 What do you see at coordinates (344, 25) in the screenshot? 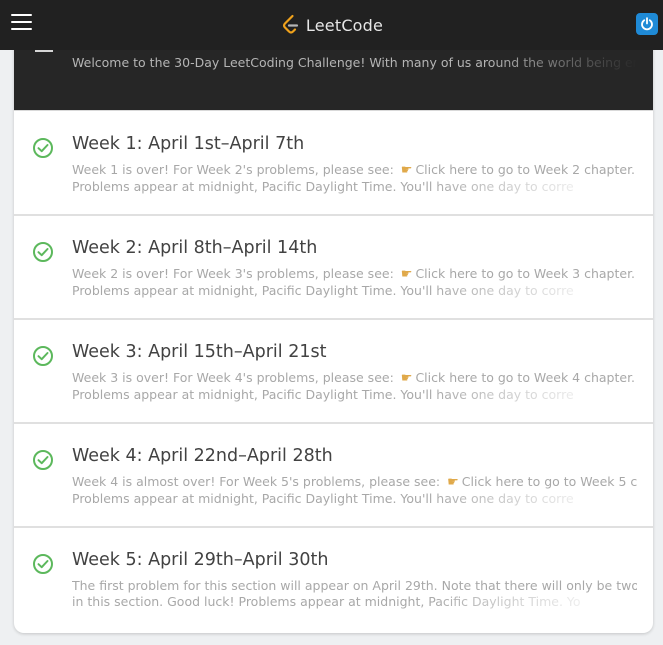
I see `brand-text: LeetCode` at bounding box center [344, 25].